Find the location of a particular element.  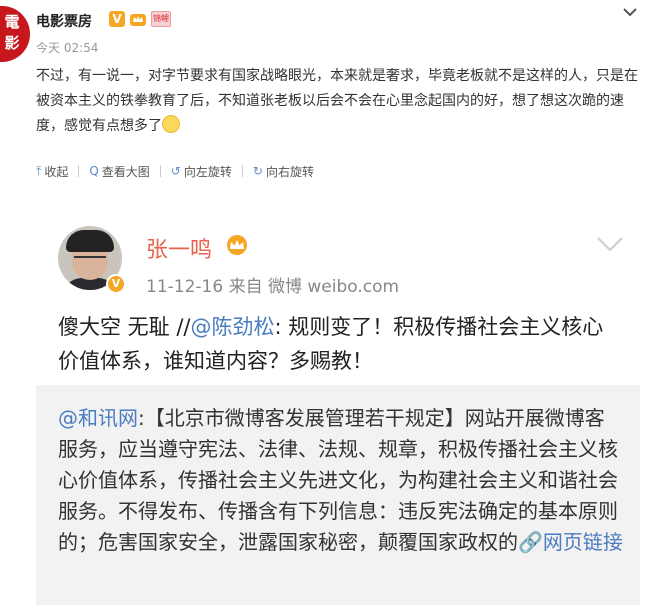

rotate-left-label: 向左旋转 is located at coordinates (207, 171).